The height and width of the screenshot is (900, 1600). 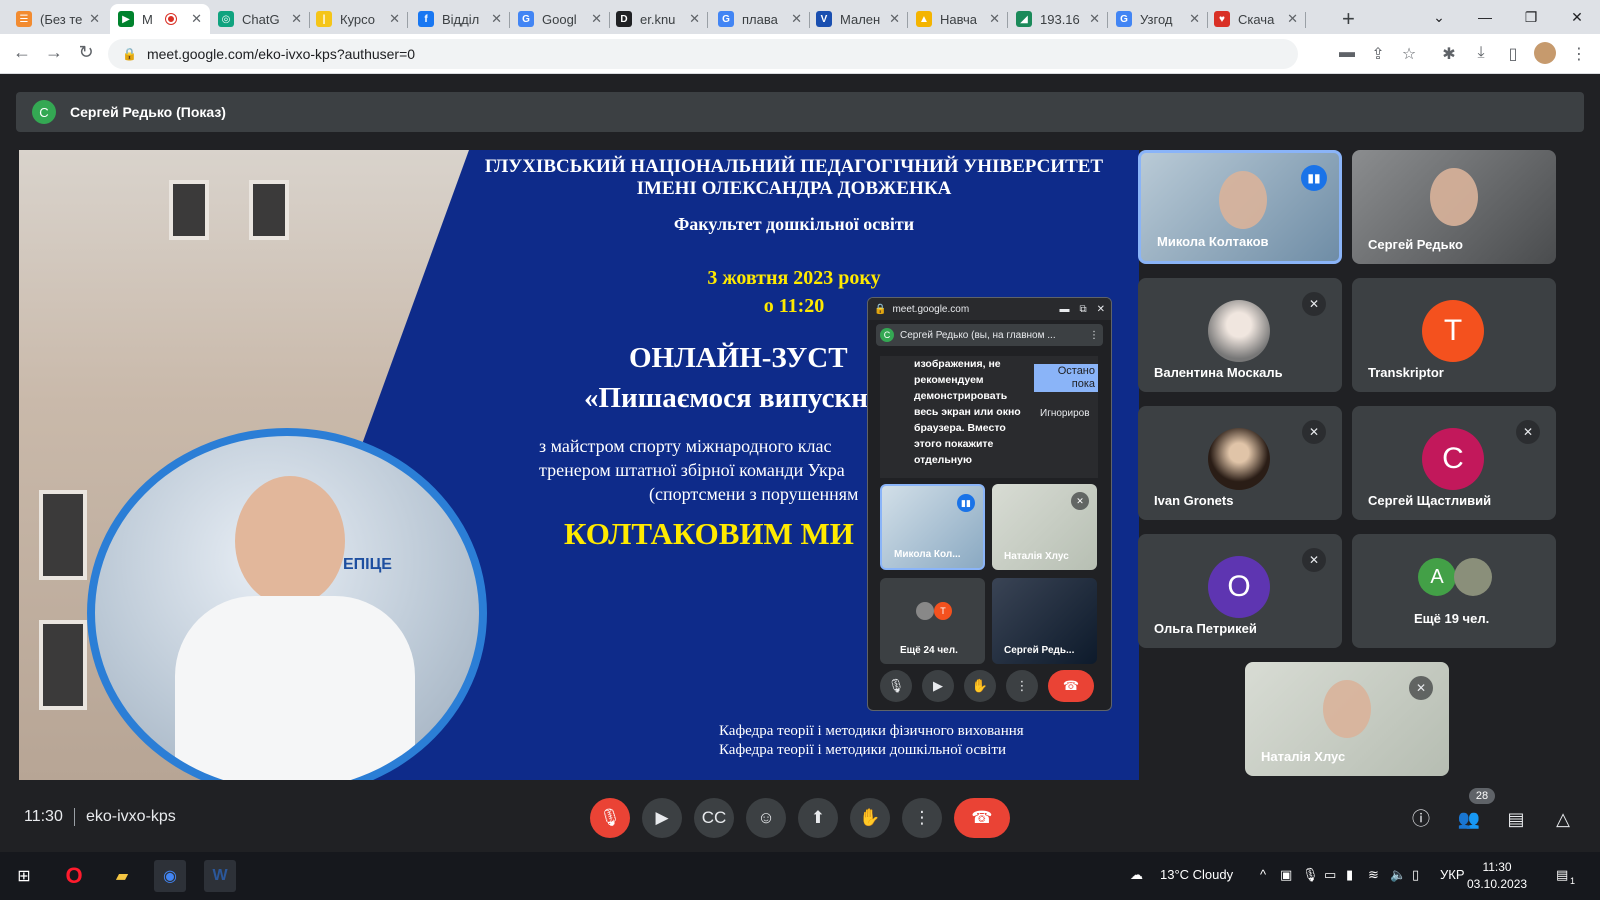 What do you see at coordinates (1449, 54) in the screenshot?
I see `extensions-icon: ✱` at bounding box center [1449, 54].